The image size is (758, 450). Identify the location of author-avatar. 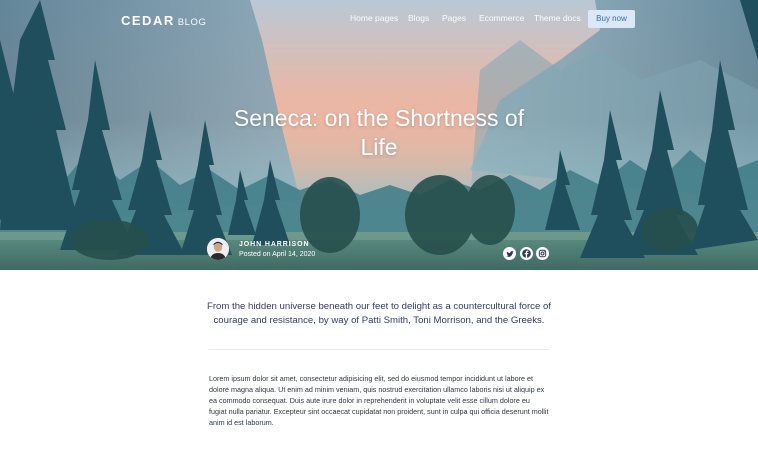
(218, 249).